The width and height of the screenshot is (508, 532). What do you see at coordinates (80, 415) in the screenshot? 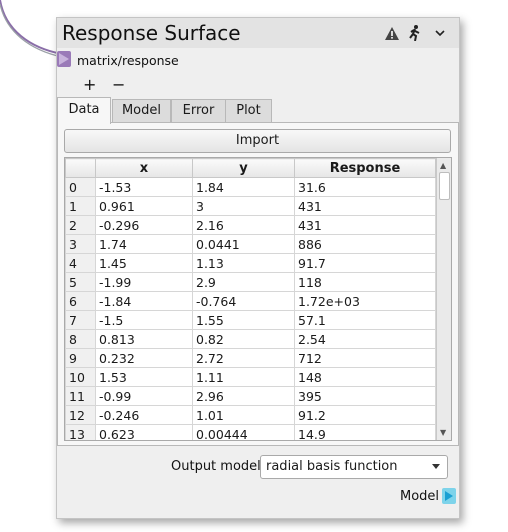
I see `row-index: 12` at bounding box center [80, 415].